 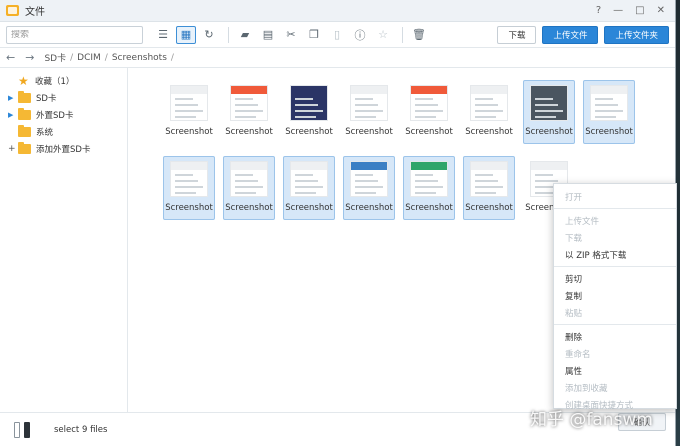 What do you see at coordinates (615, 295) in the screenshot?
I see `menu-item-copy: 复制` at bounding box center [615, 295].